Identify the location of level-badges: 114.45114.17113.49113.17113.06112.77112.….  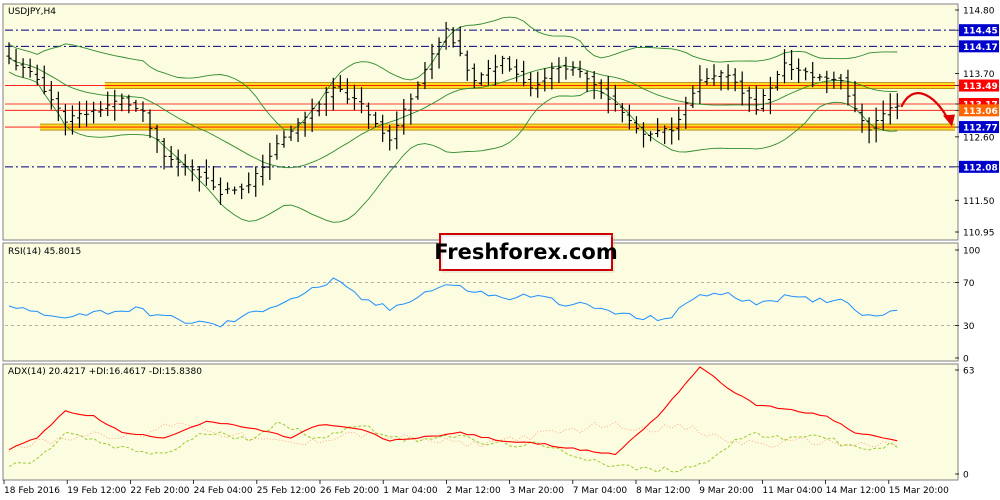
(979, 98).